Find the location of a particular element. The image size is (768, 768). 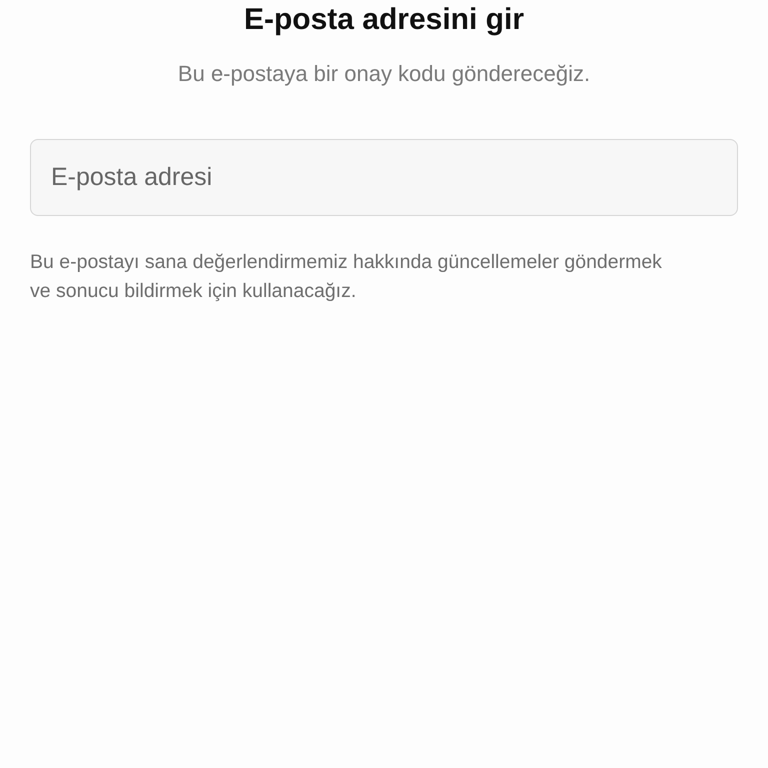

page-title: E-posta adresini gir is located at coordinates (384, 20).